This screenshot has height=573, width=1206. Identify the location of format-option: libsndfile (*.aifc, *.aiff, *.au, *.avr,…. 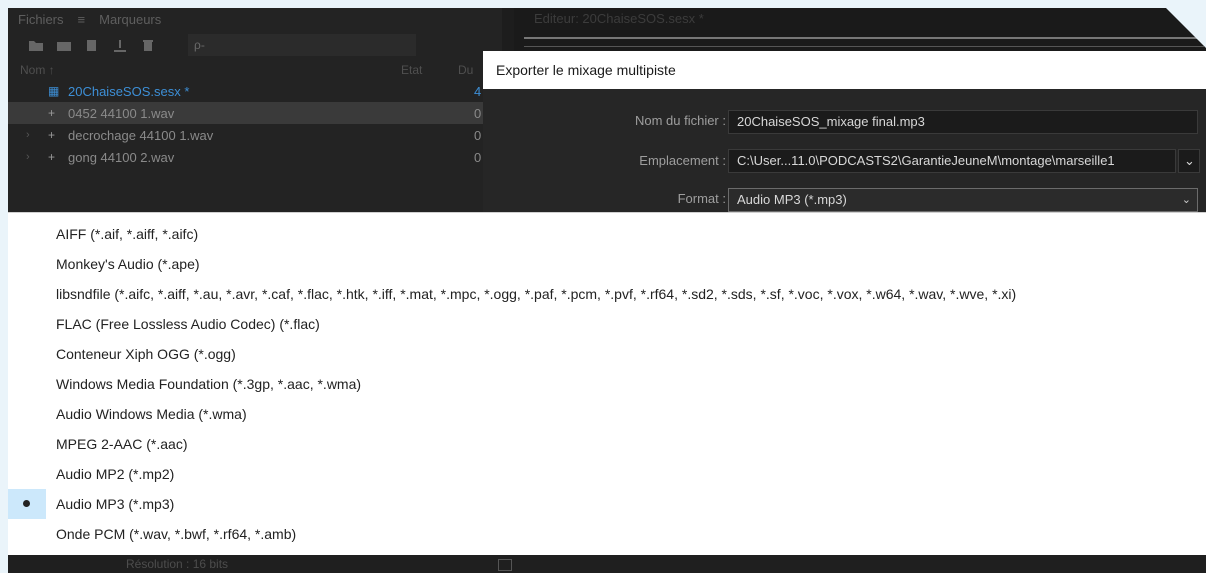
(607, 294).